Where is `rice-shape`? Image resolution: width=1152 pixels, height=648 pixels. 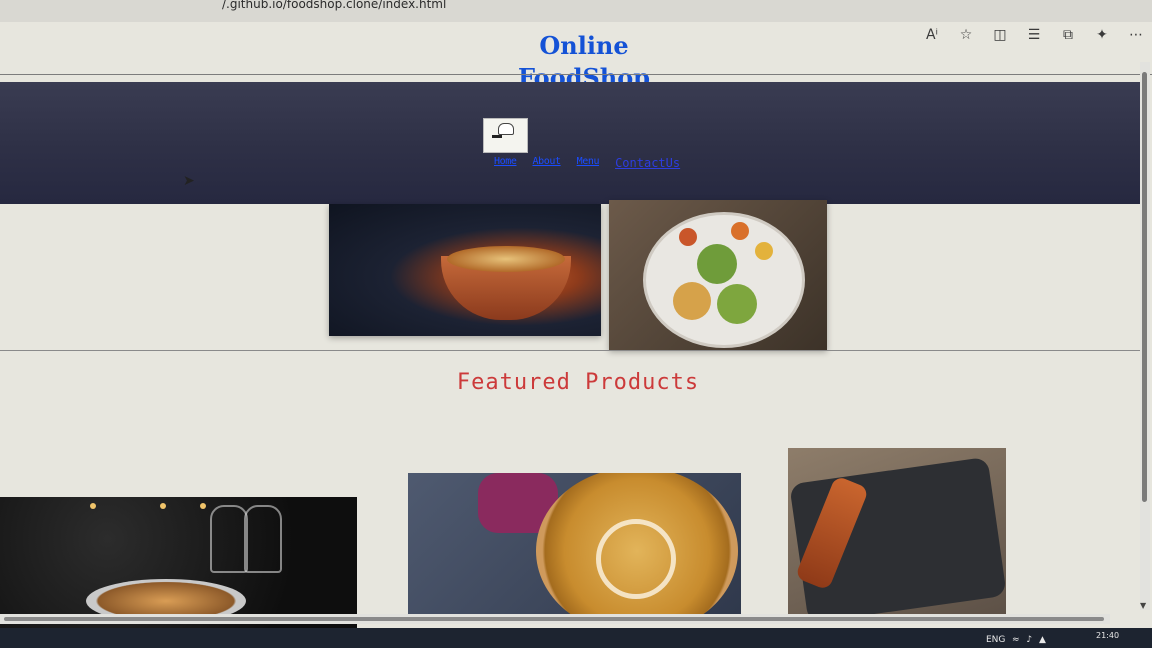
rice-shape is located at coordinates (506, 259).